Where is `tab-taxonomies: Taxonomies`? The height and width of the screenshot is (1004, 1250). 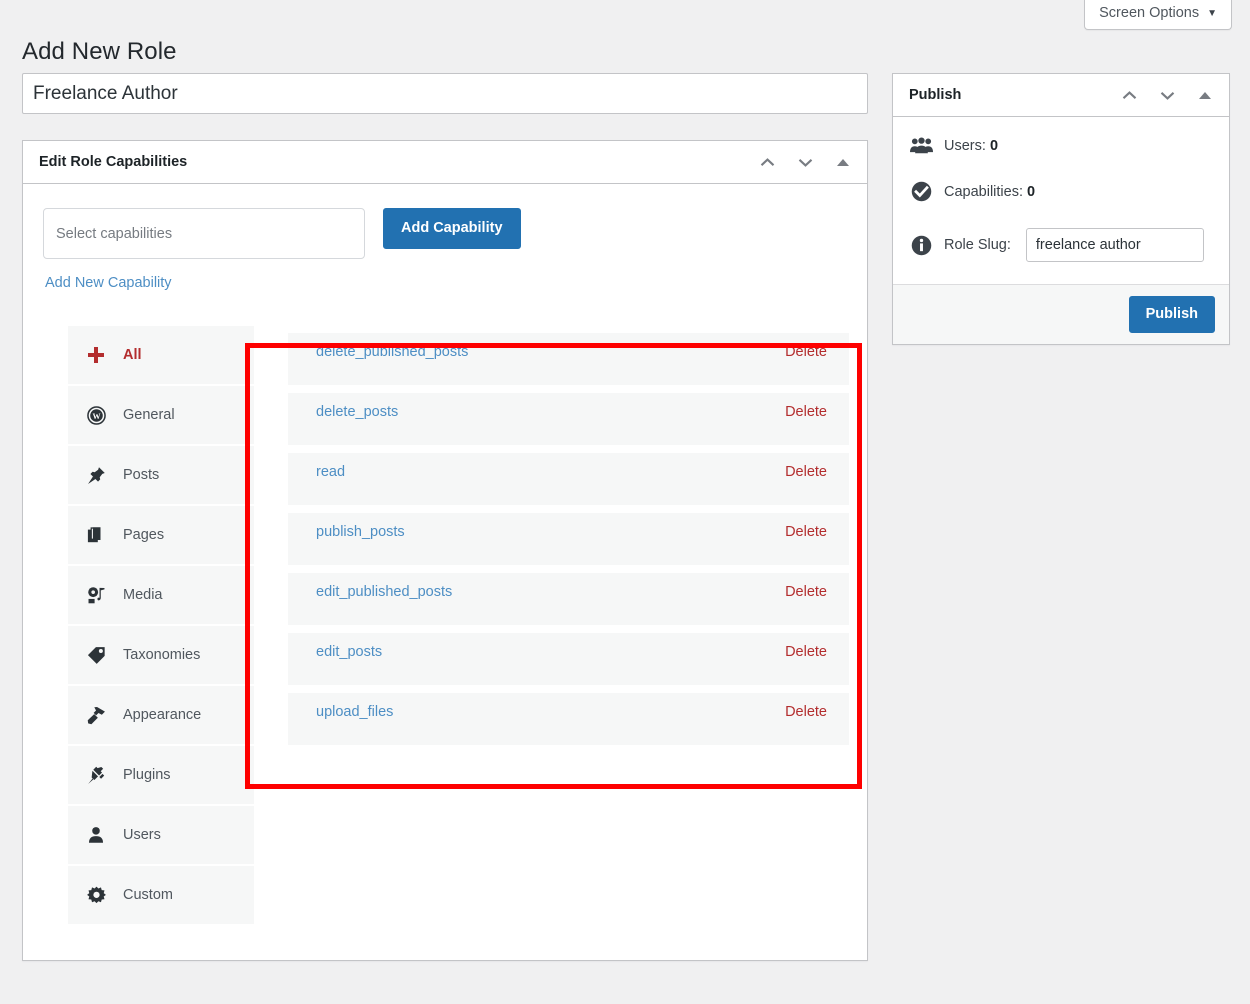
tab-taxonomies: Taxonomies is located at coordinates (161, 655).